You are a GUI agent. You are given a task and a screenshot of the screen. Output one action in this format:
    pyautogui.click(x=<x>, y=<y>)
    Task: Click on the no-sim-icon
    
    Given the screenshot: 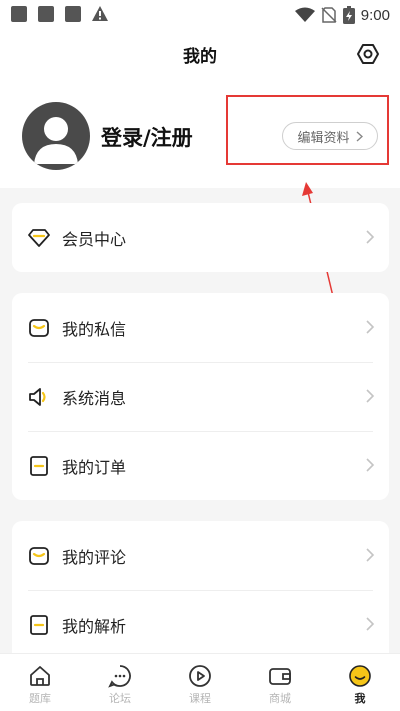 What is the action you would take?
    pyautogui.click(x=329, y=15)
    